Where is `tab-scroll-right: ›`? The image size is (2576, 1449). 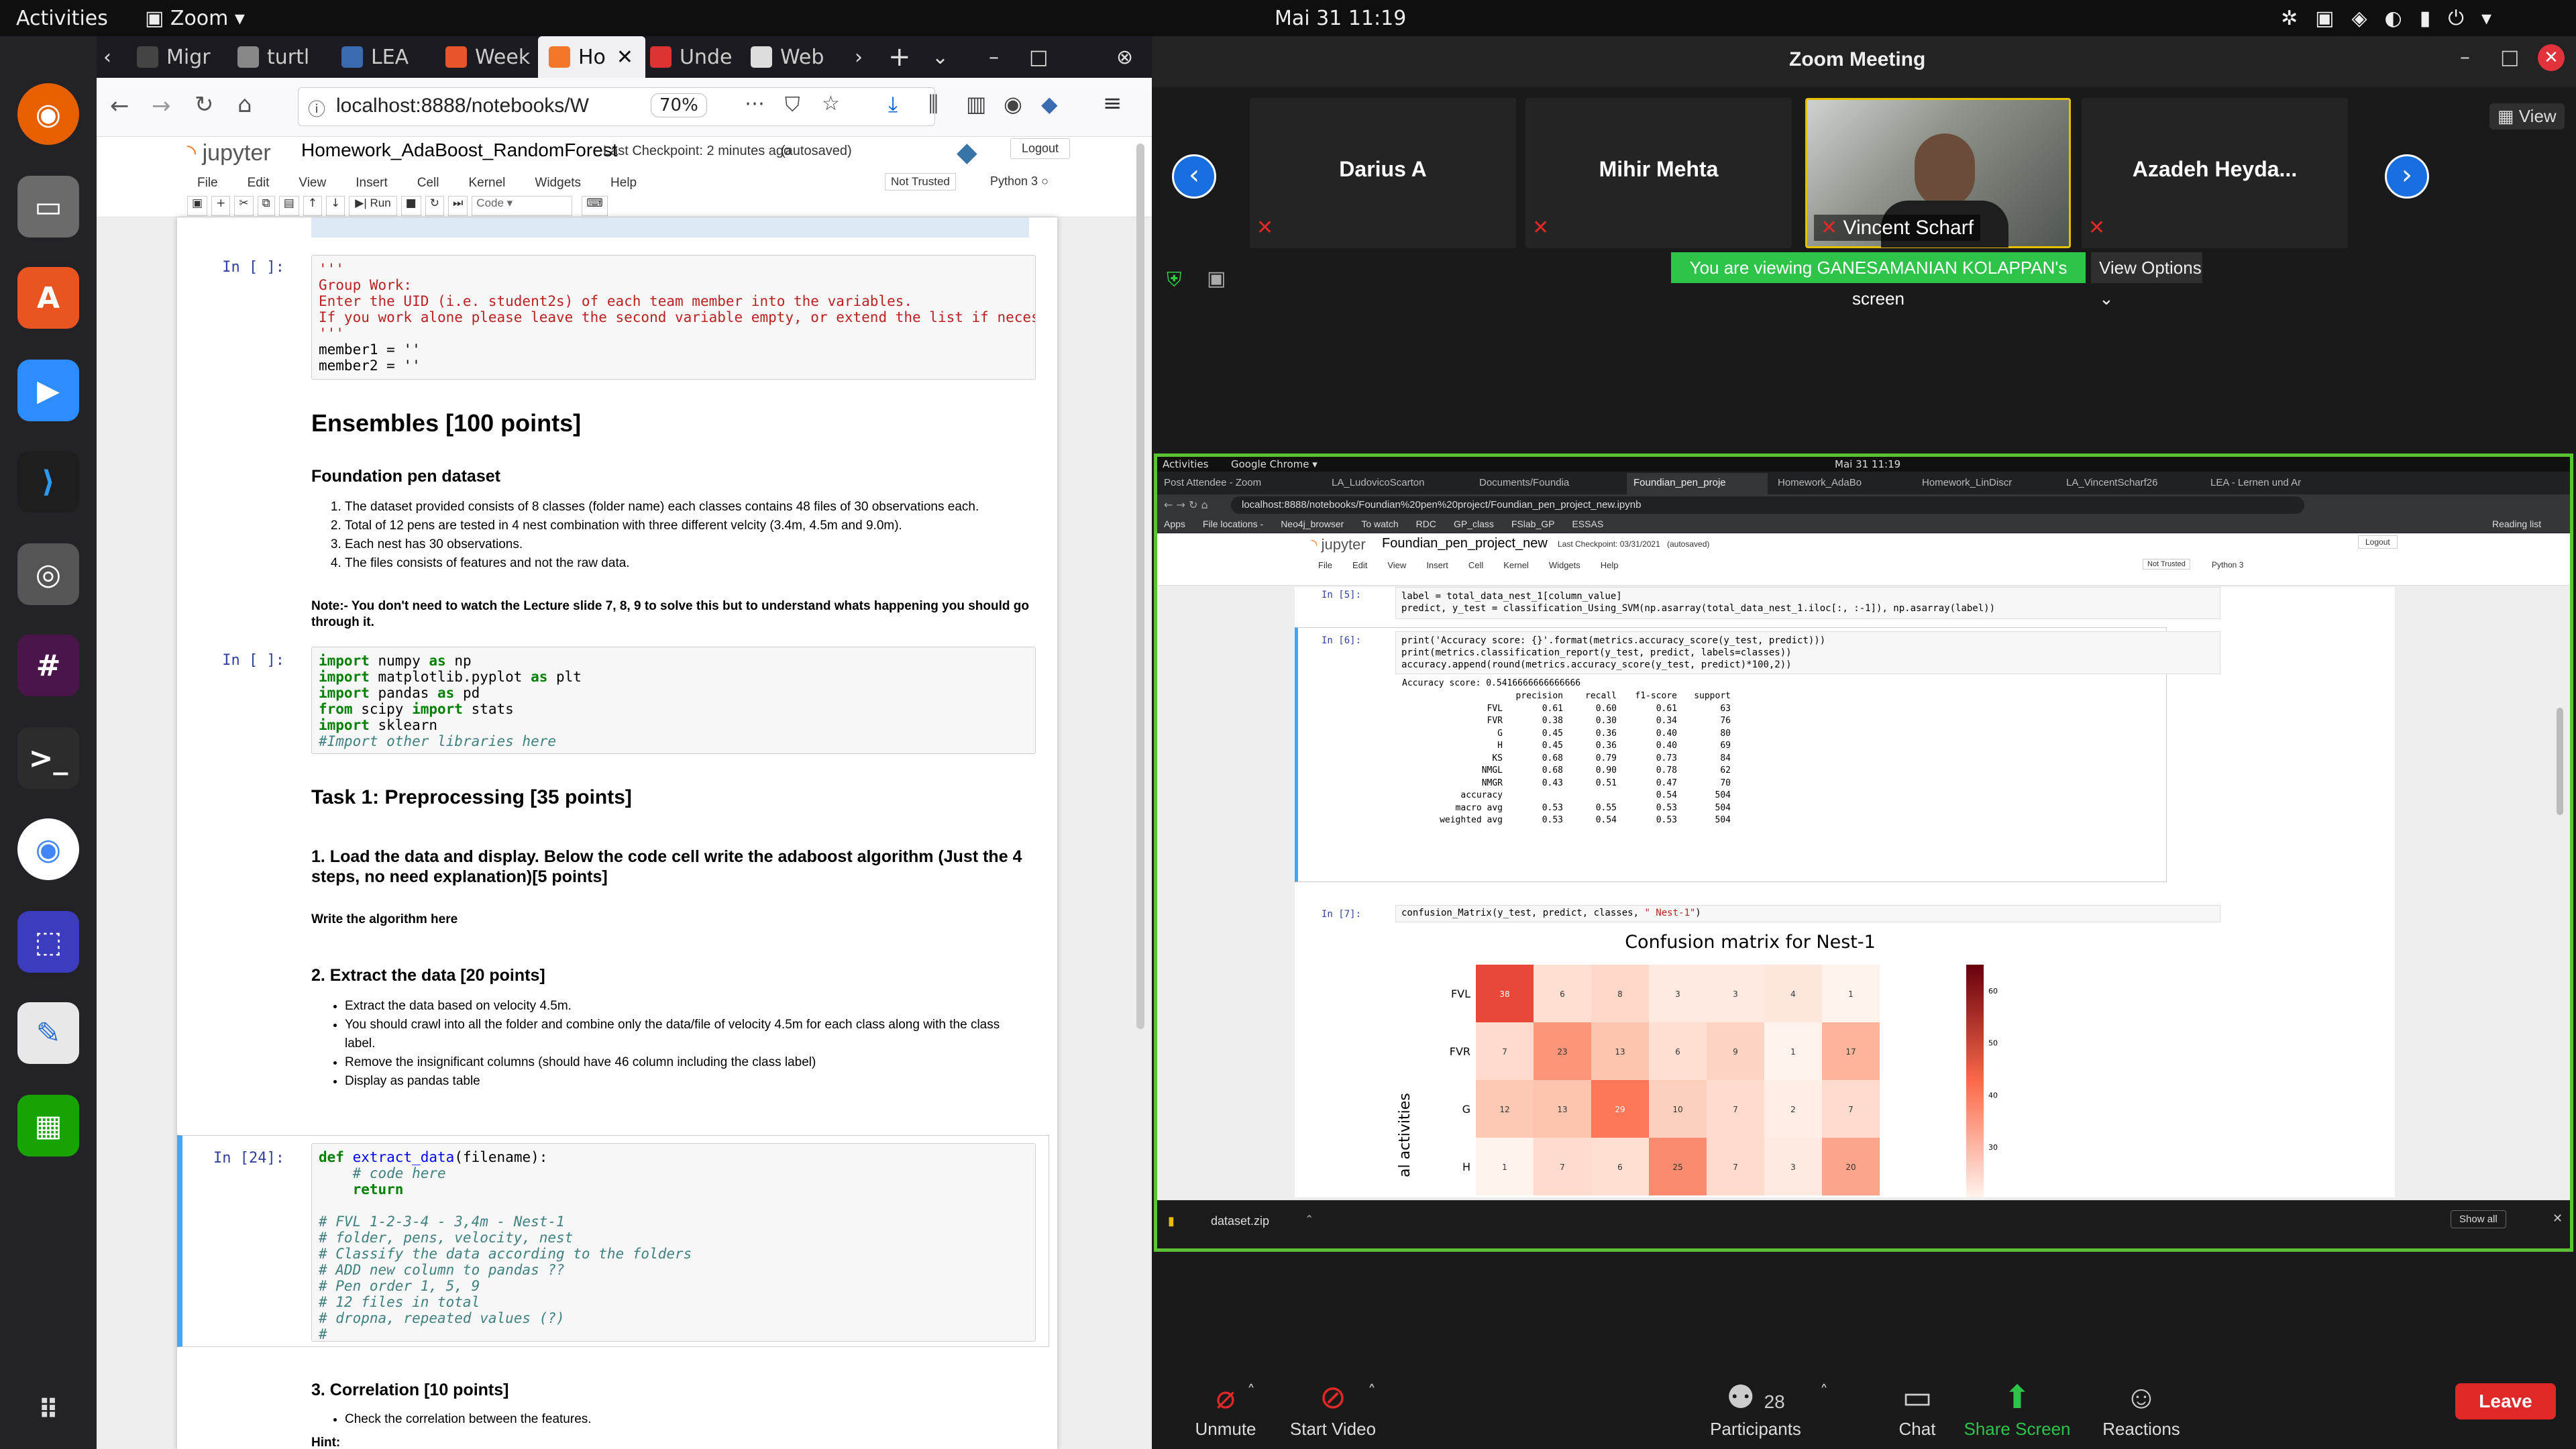
tab-scroll-right: › is located at coordinates (868, 57).